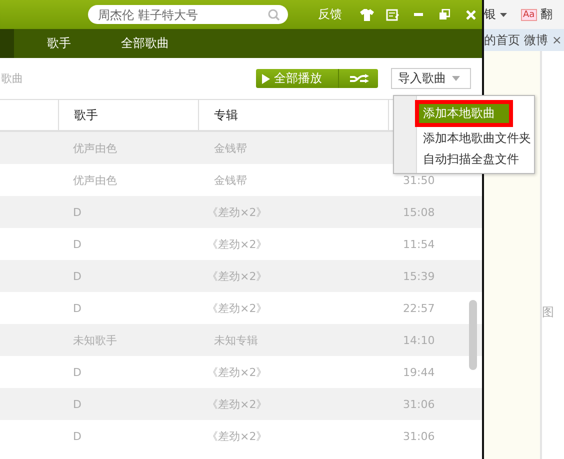 This screenshot has height=459, width=564. I want to click on menu-item: 添加本地歌曲文件夹, so click(475, 138).